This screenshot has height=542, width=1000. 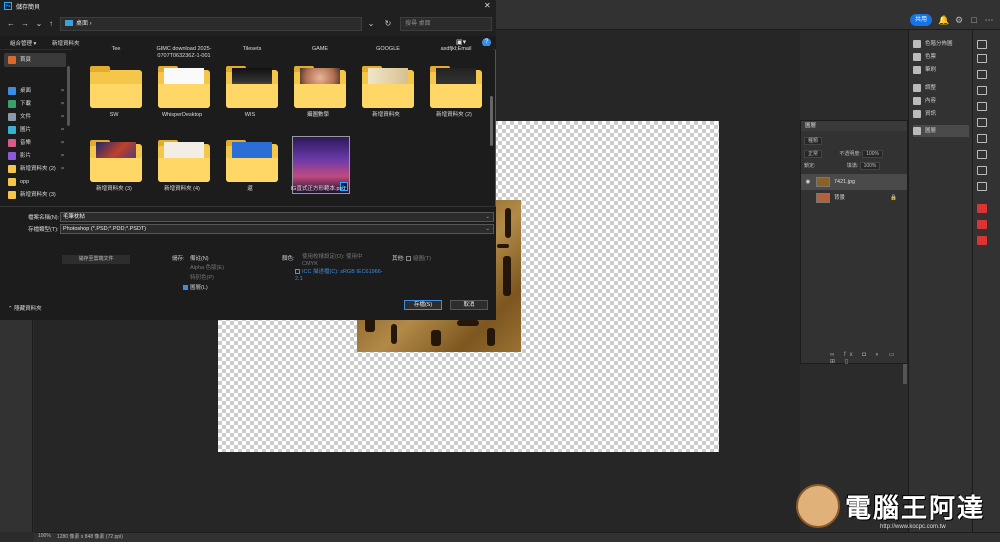 What do you see at coordinates (371, 24) in the screenshot?
I see `address-dropdown-icon: ⌄` at bounding box center [371, 24].